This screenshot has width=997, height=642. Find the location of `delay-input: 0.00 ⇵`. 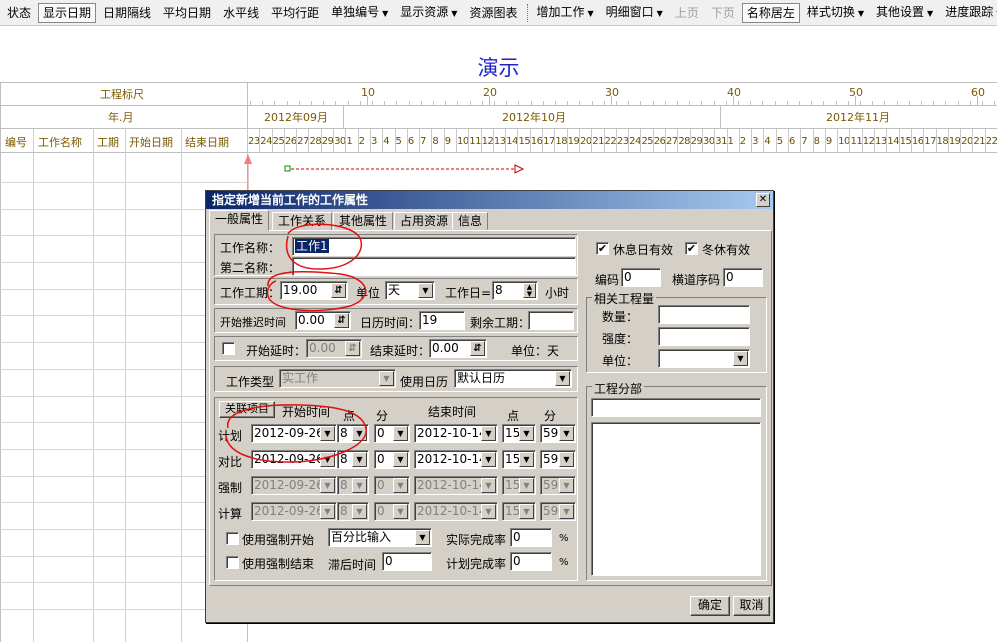

delay-input: 0.00 ⇵ is located at coordinates (323, 320).